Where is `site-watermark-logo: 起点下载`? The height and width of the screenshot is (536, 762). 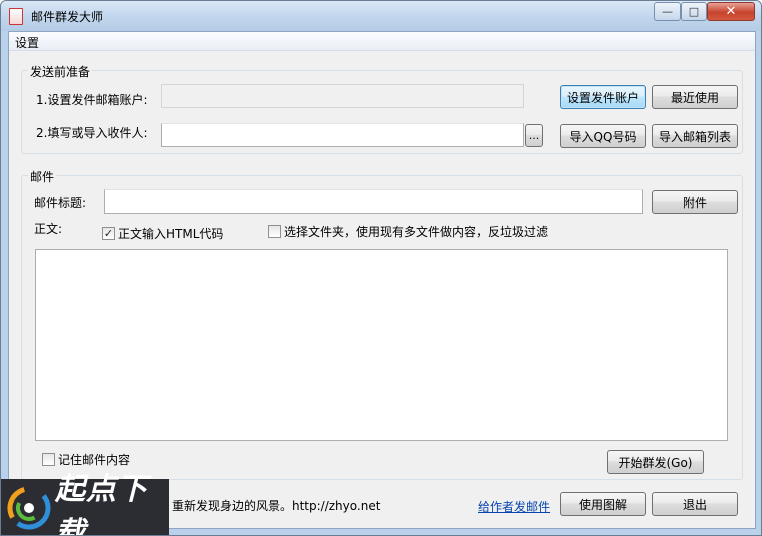
site-watermark-logo: 起点下载 is located at coordinates (85, 503).